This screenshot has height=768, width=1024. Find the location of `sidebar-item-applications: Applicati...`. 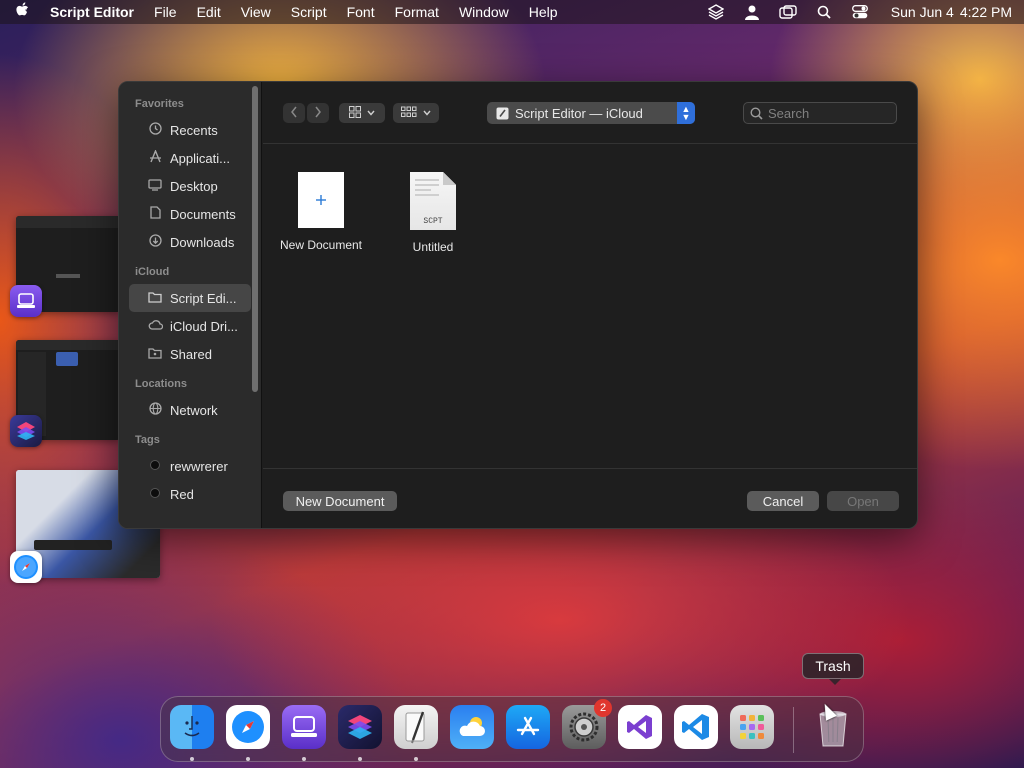

sidebar-item-applications: Applicati... is located at coordinates (190, 158).